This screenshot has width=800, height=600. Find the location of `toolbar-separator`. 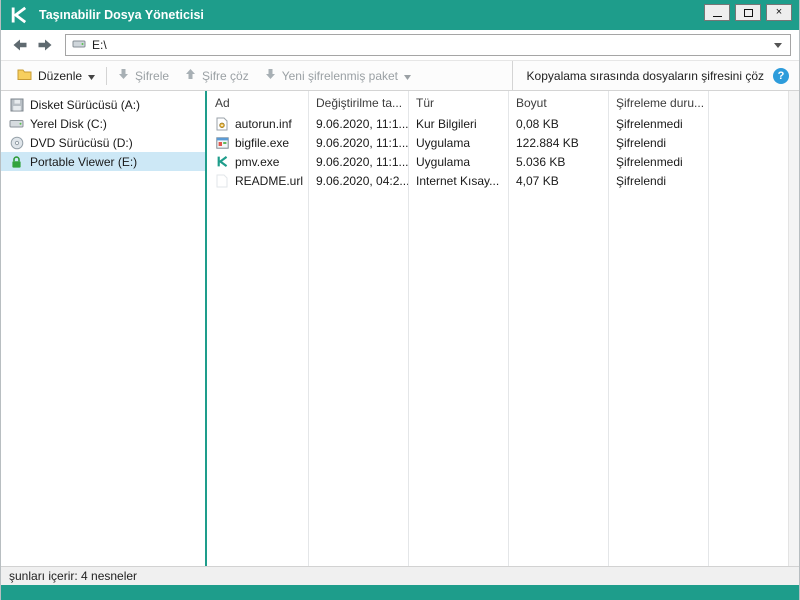

toolbar-separator is located at coordinates (107, 75).